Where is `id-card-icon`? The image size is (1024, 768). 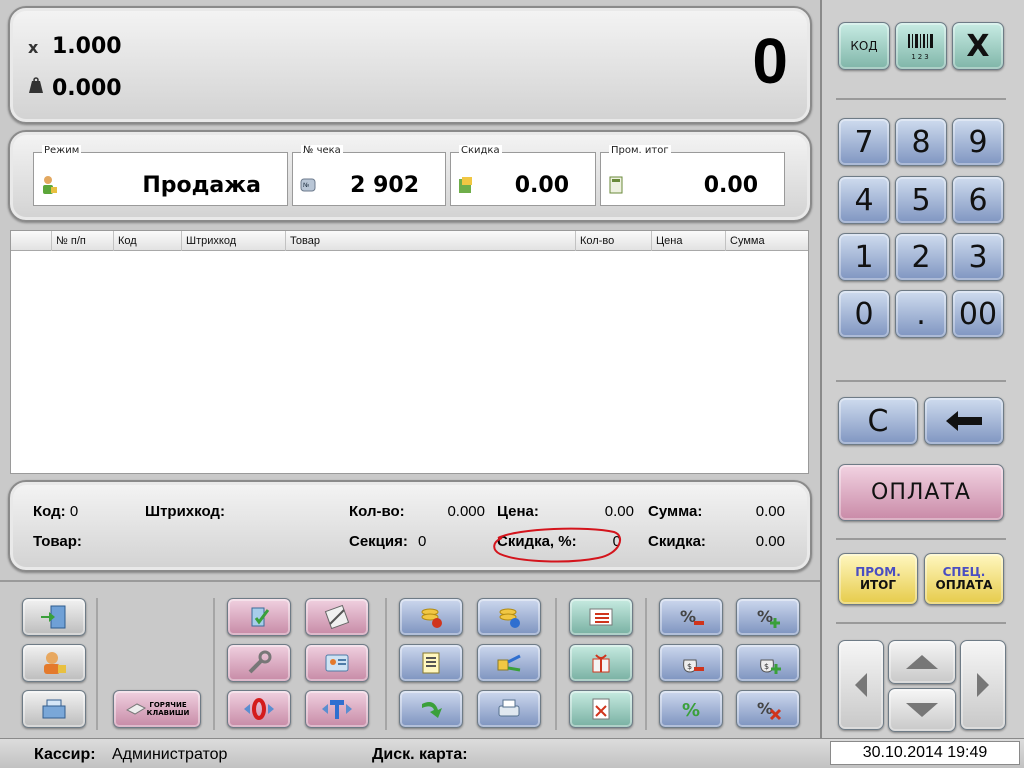 id-card-icon is located at coordinates (337, 663).